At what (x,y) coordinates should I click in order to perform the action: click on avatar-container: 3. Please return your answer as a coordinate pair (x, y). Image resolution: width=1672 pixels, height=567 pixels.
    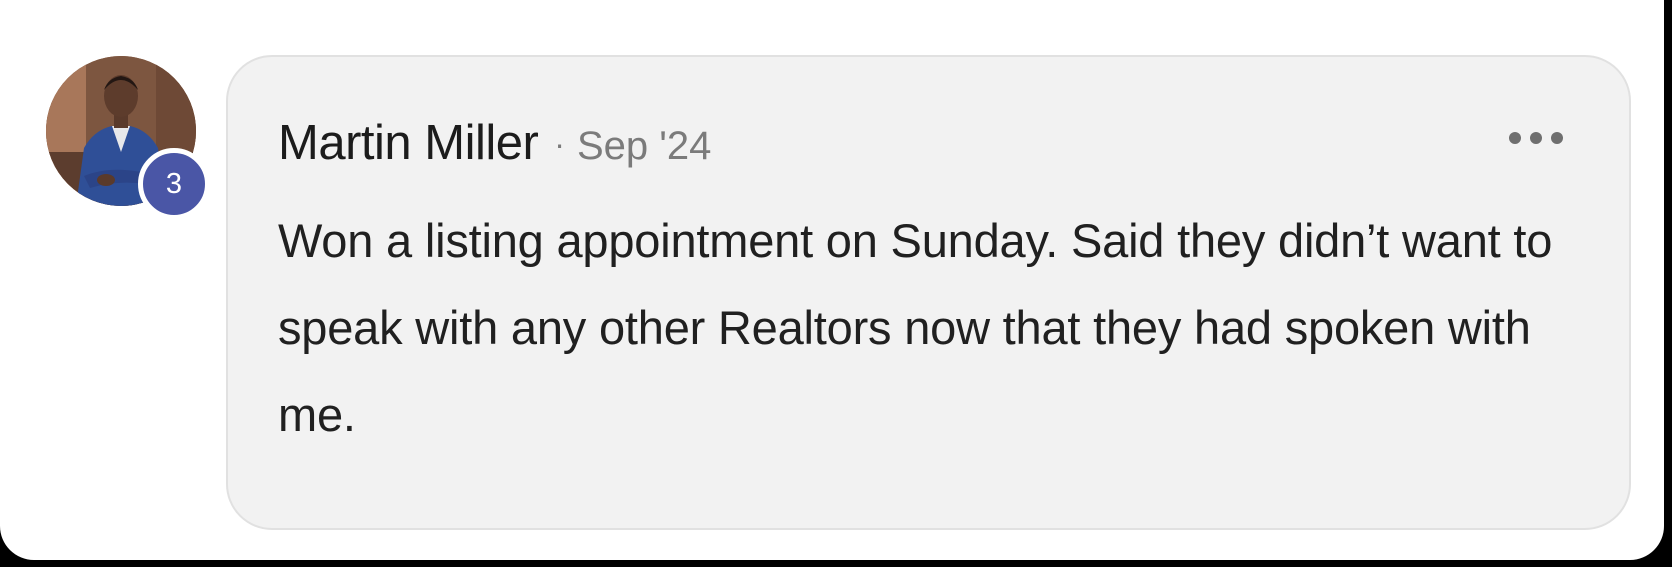
    Looking at the image, I should click on (128, 138).